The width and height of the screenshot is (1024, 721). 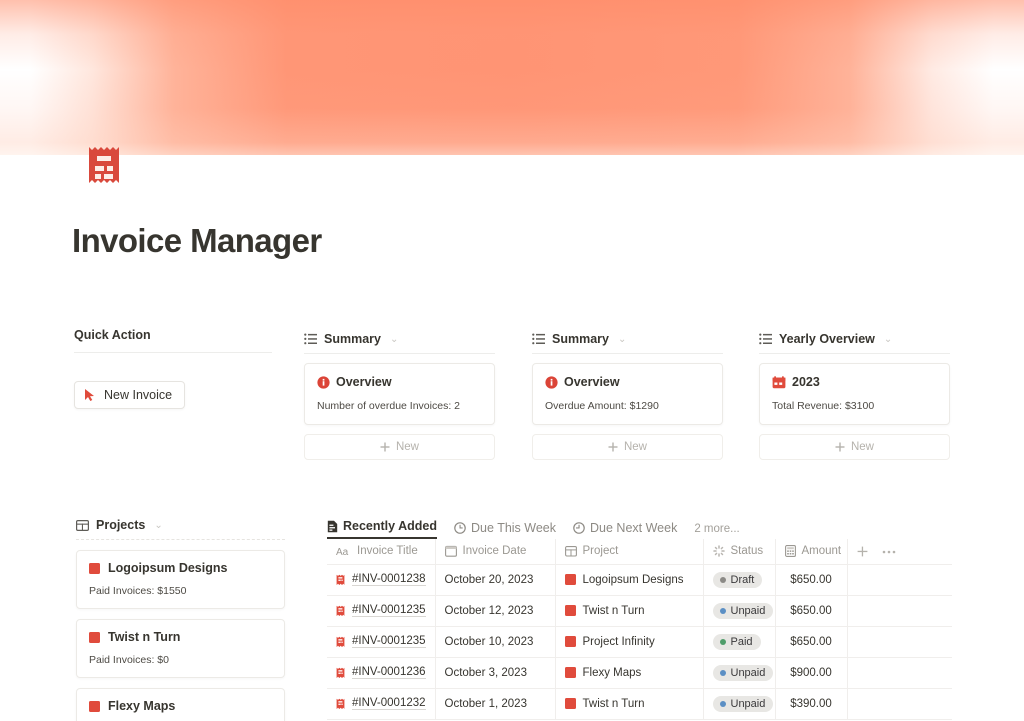 I want to click on calculator-icon, so click(x=790, y=551).